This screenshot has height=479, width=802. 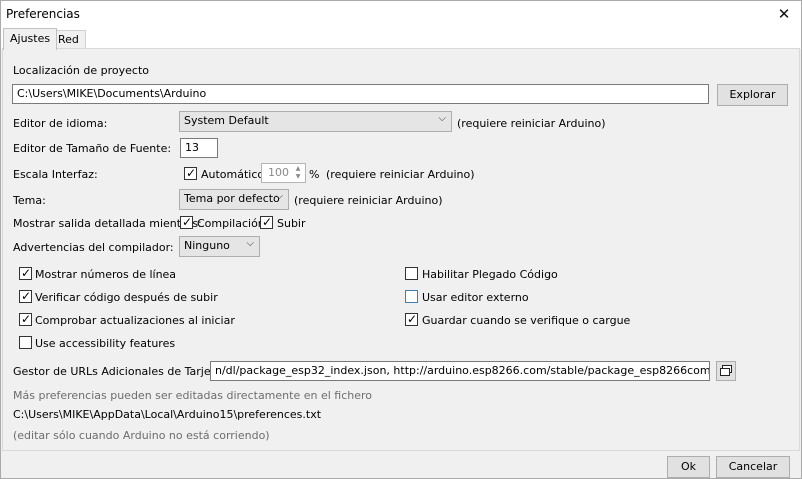 What do you see at coordinates (105, 343) in the screenshot?
I see `option-accessibility-label: Use accessibility features` at bounding box center [105, 343].